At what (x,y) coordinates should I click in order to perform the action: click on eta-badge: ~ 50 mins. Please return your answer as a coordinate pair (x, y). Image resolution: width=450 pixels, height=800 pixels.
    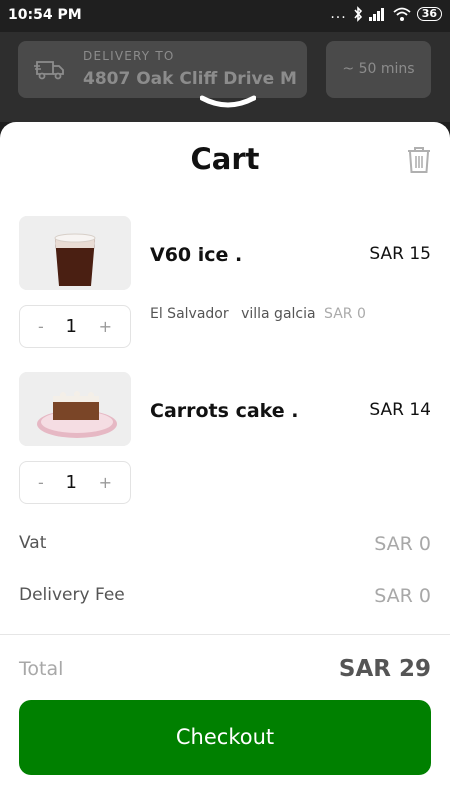
    Looking at the image, I should click on (378, 69).